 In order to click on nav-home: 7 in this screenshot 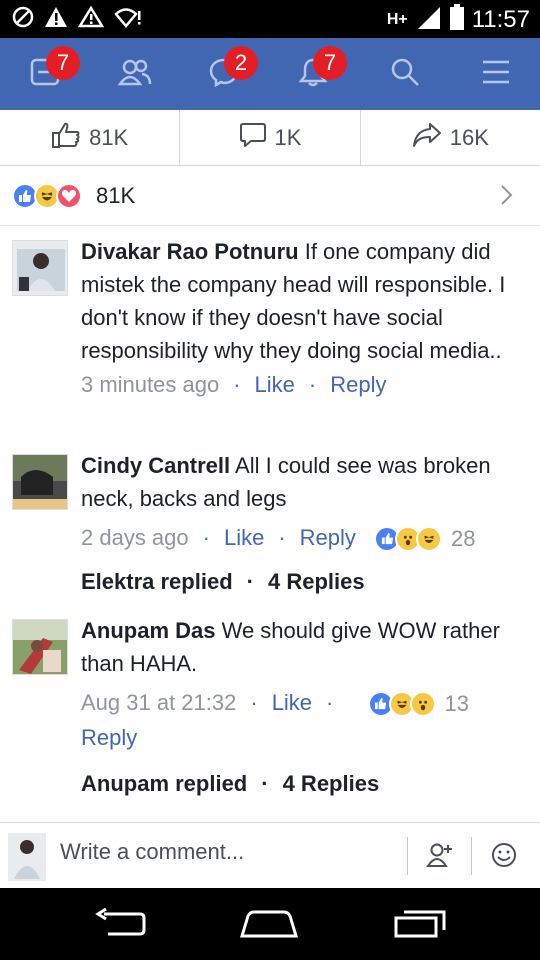, I will do `click(52, 71)`.